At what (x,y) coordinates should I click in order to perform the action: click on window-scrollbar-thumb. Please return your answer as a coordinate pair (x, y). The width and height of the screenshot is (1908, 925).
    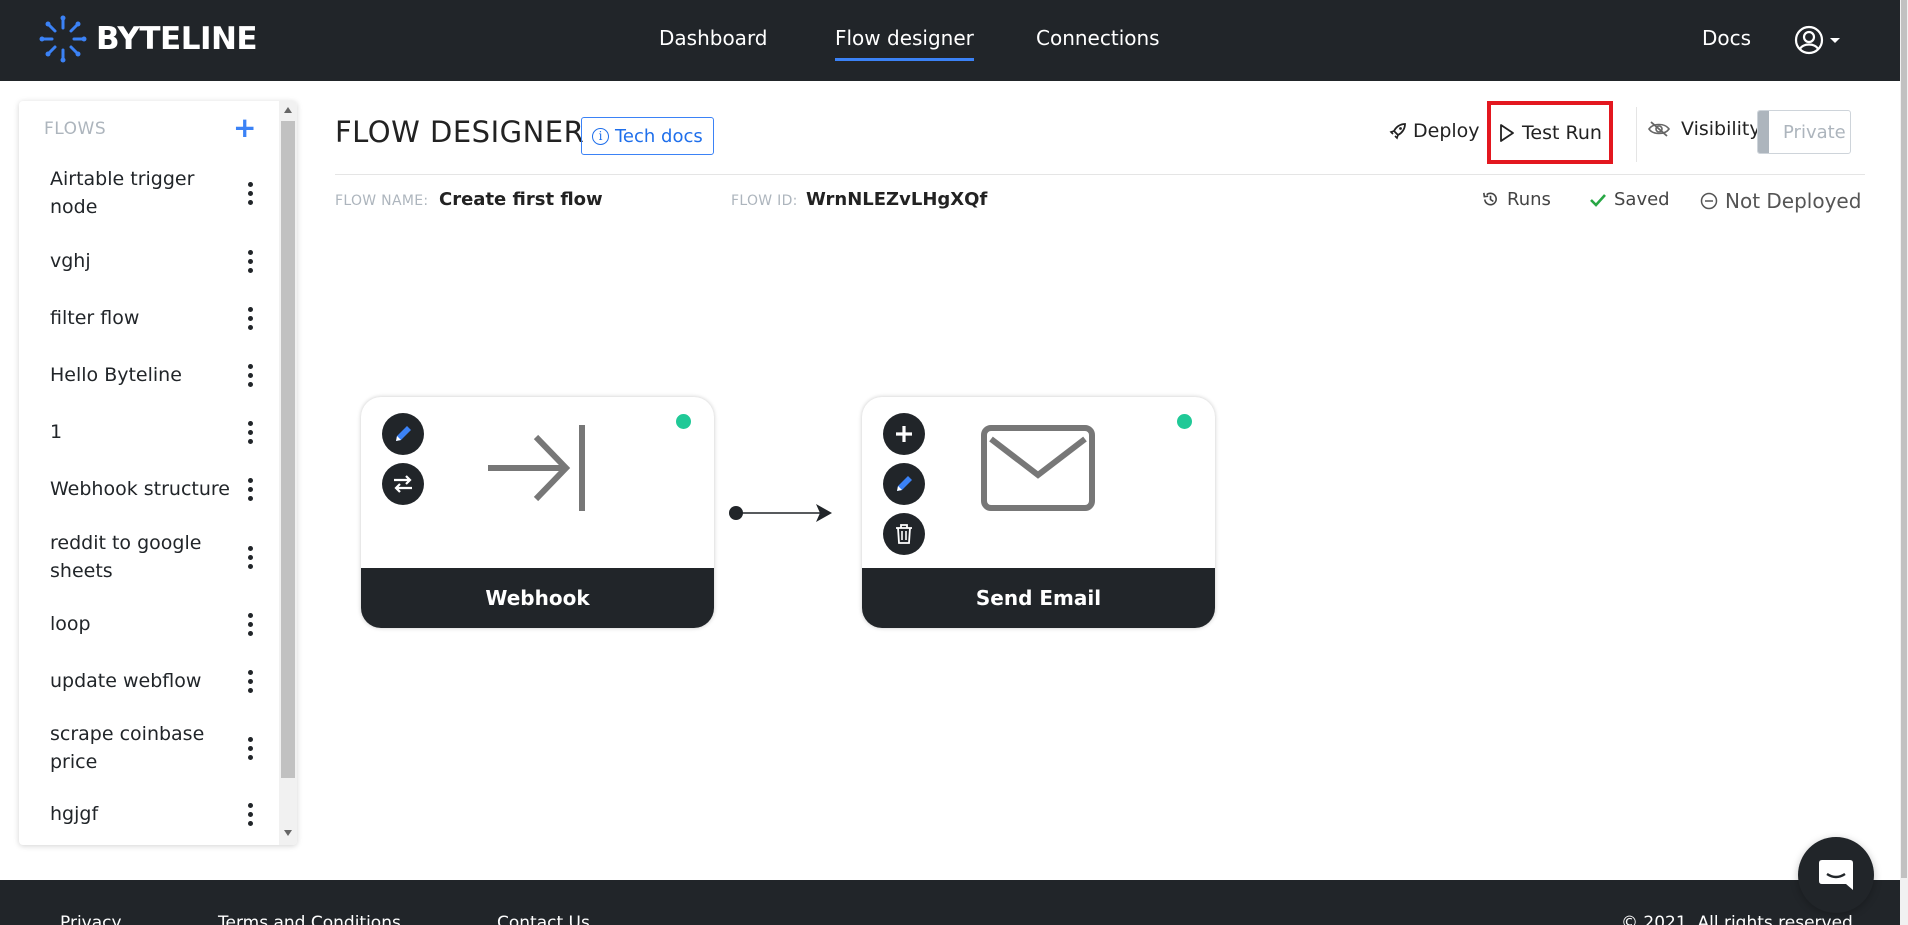
    Looking at the image, I should click on (1904, 439).